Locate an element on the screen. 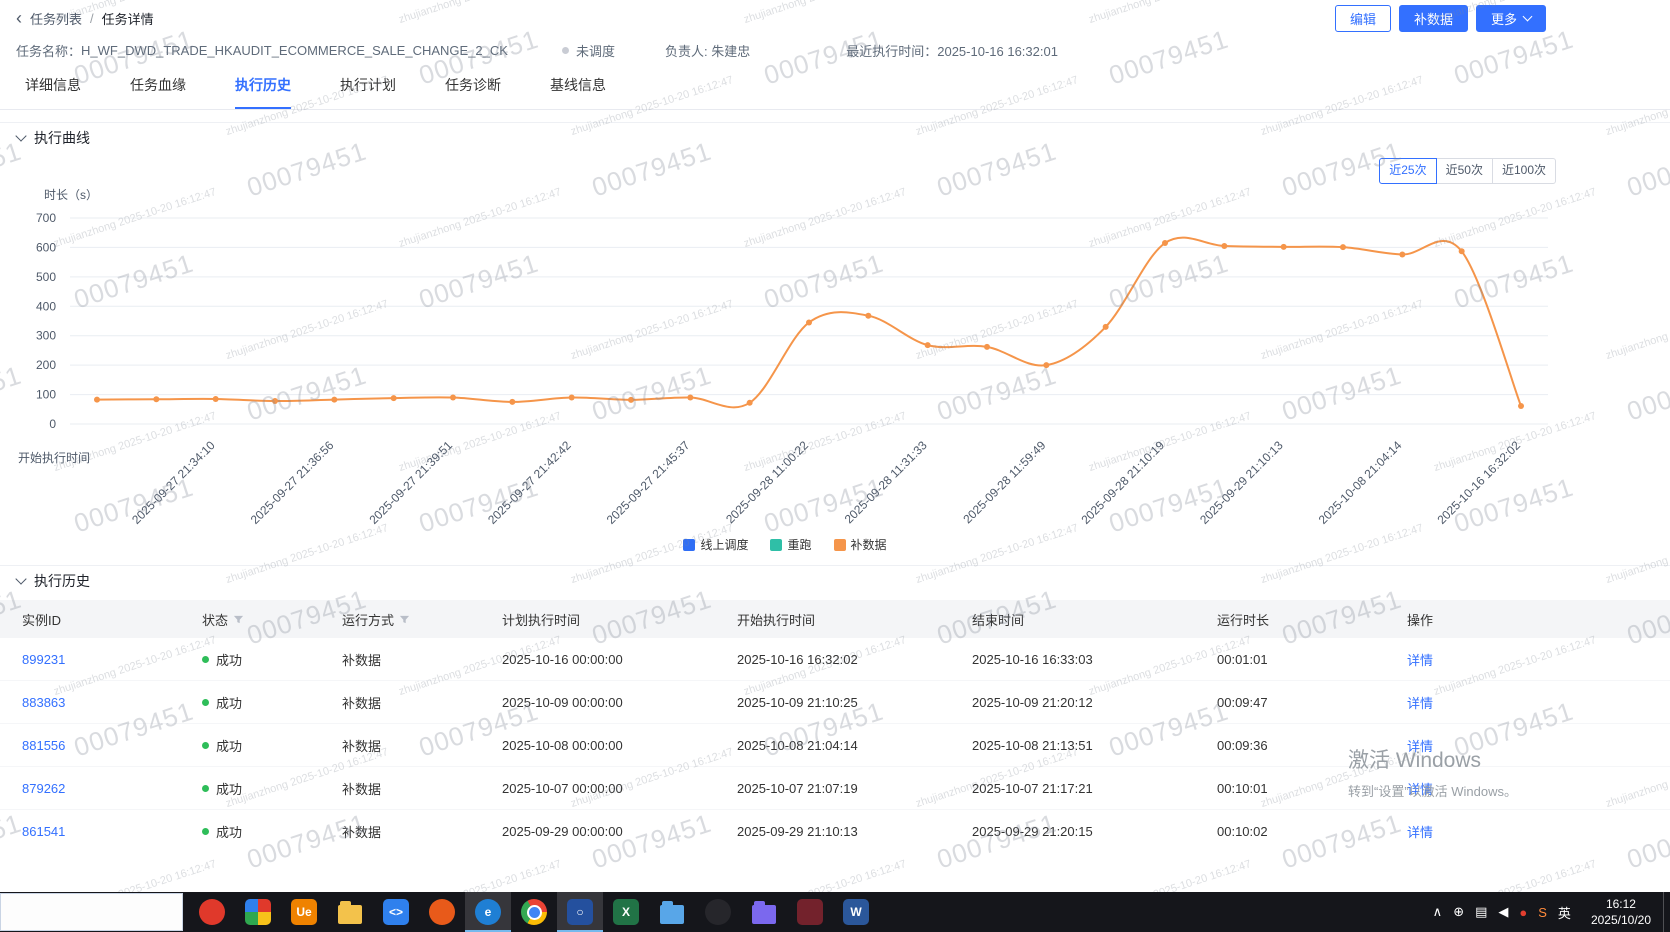 The height and width of the screenshot is (932, 1670). patch-data-button: 补数据 is located at coordinates (1433, 18).